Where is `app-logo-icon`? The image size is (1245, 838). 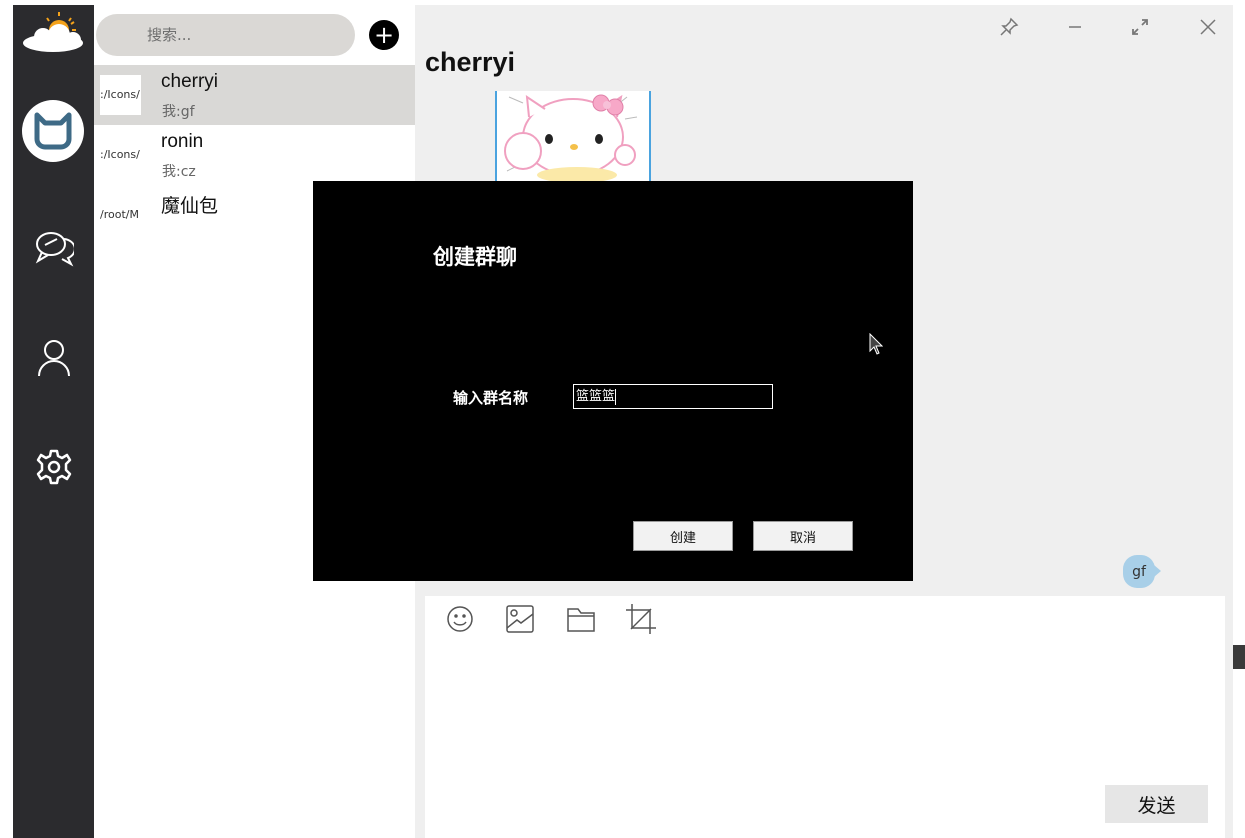
app-logo-icon is located at coordinates (53, 131).